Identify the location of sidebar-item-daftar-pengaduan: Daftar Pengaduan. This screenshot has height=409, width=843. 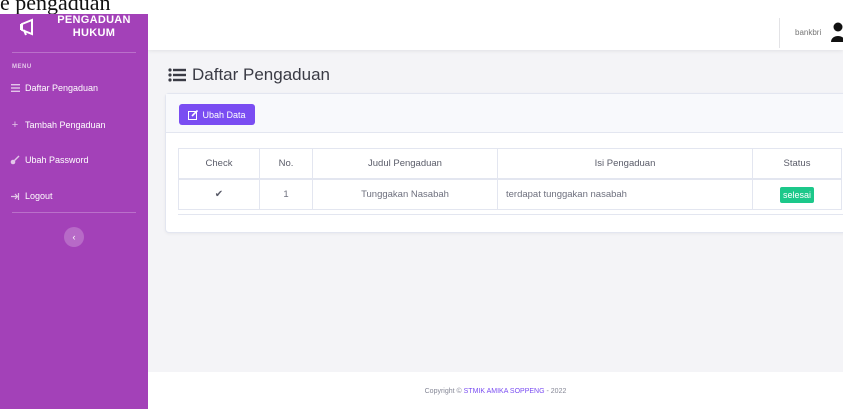
(54, 88).